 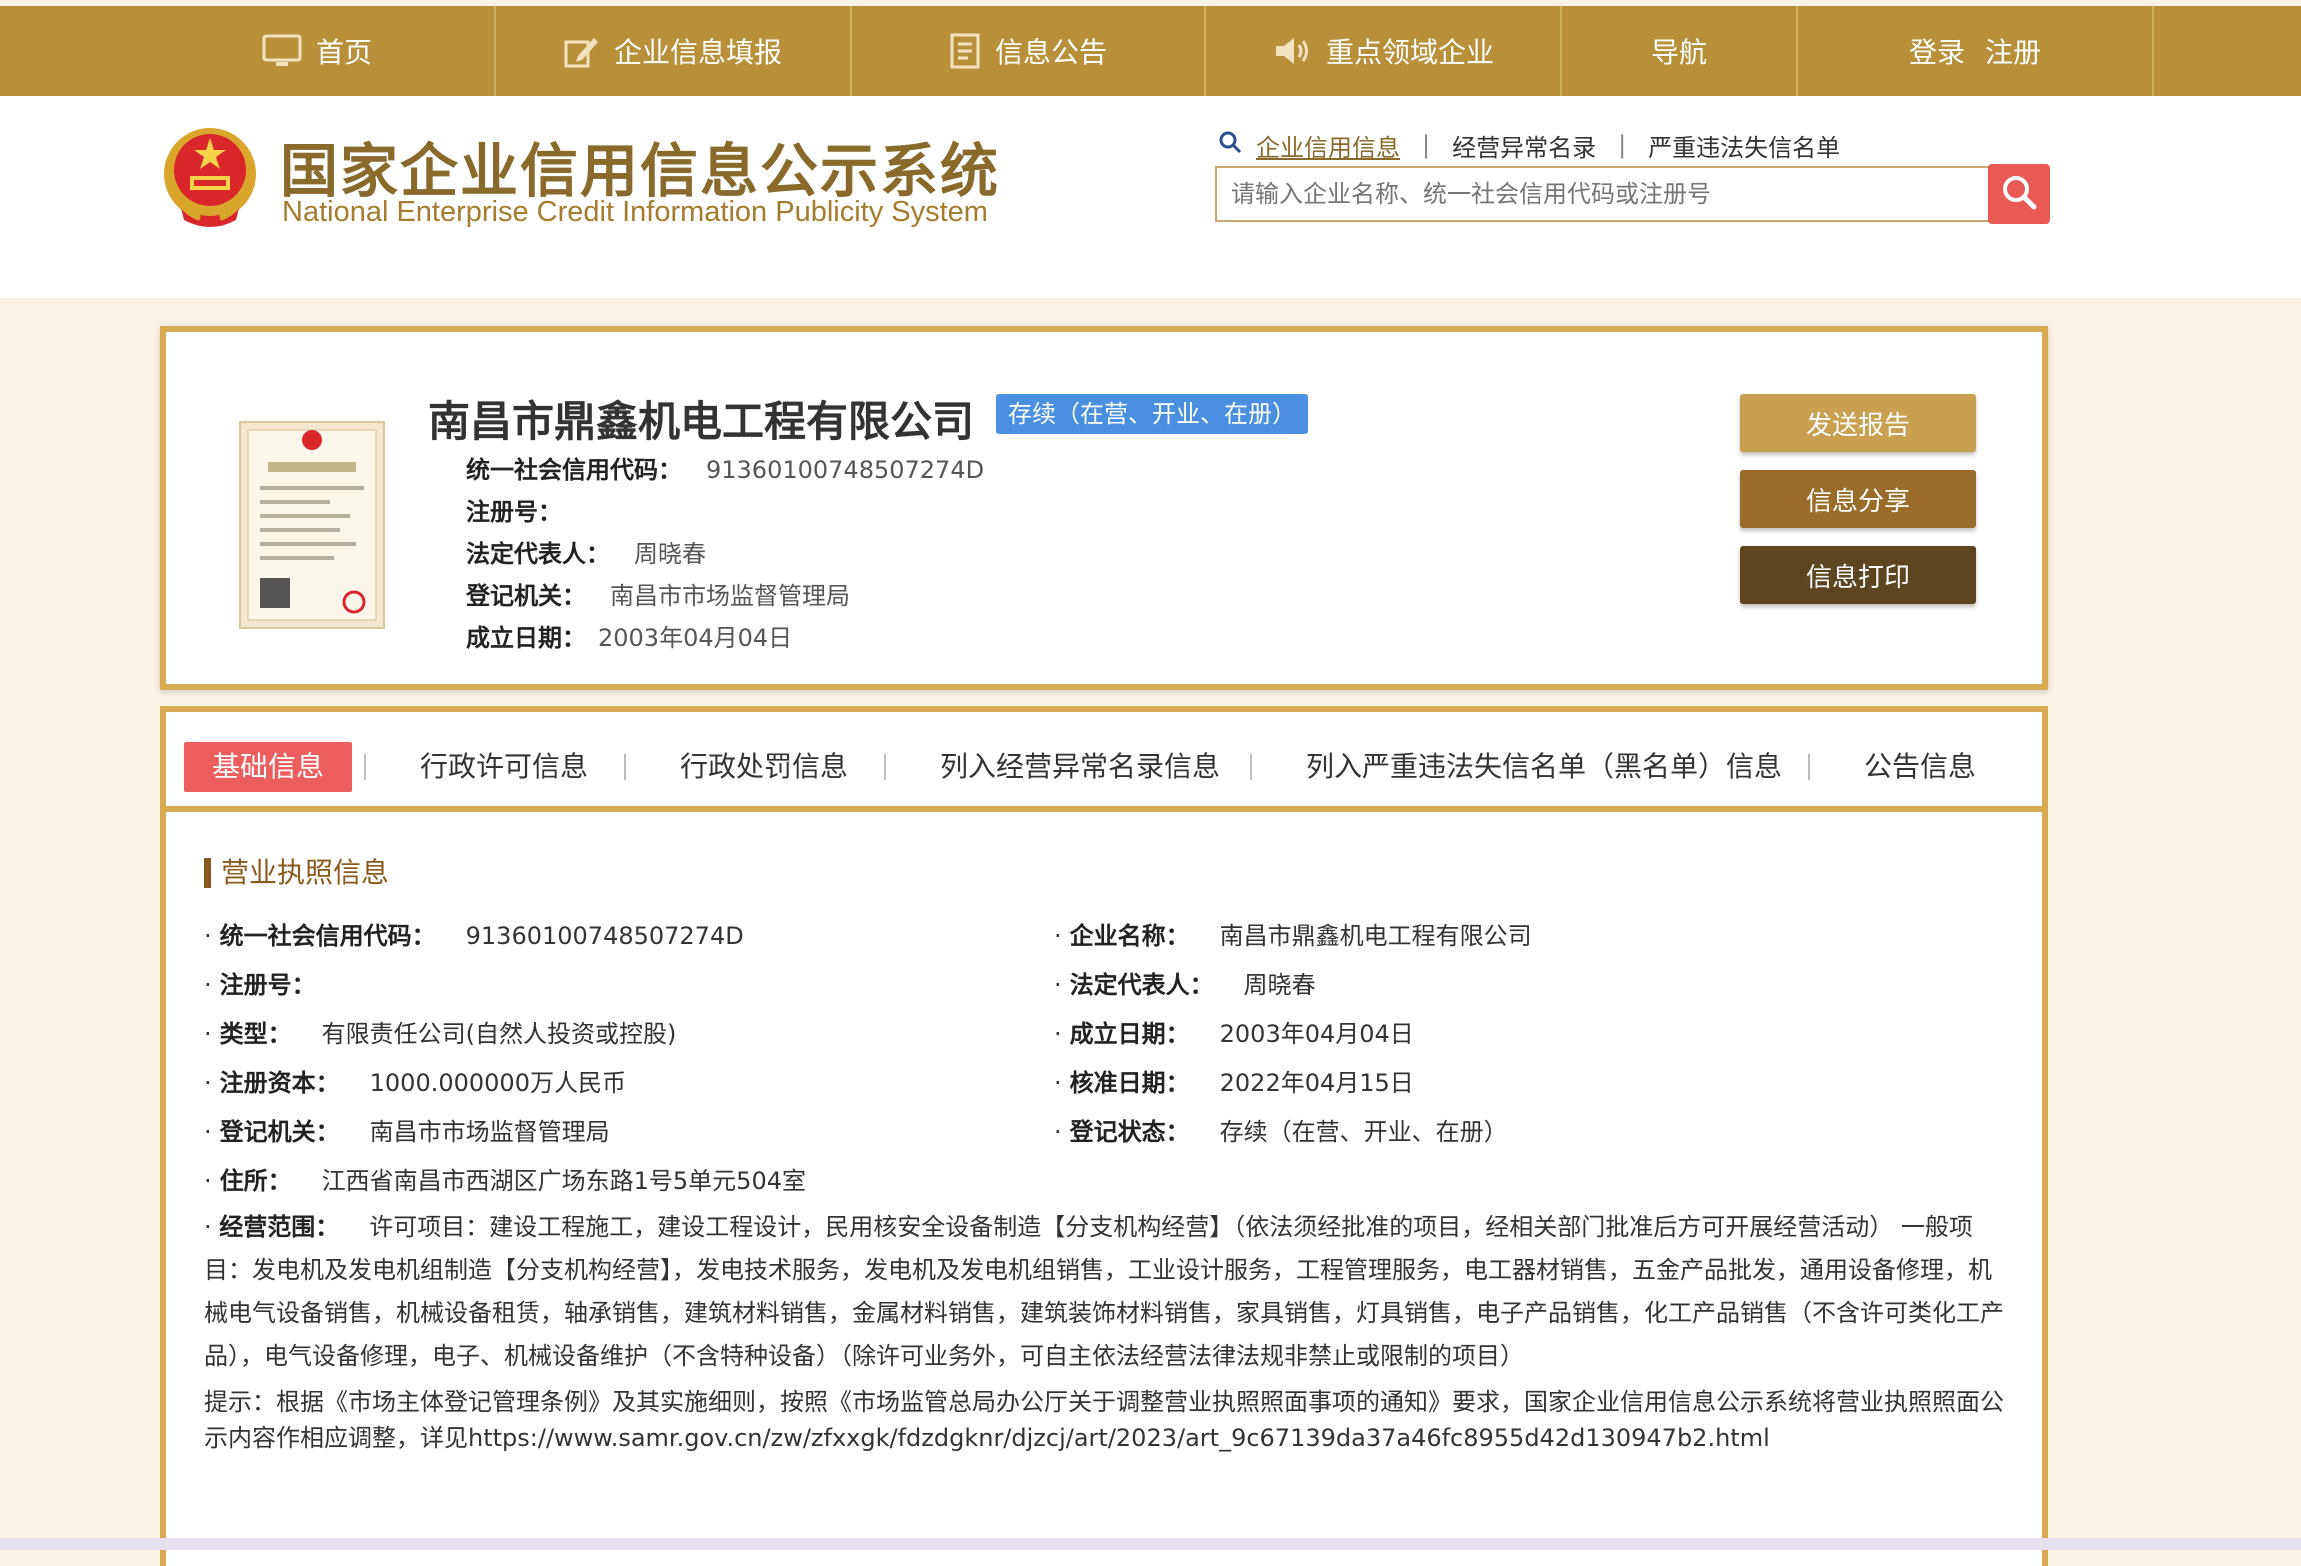 I want to click on legal-rep-row: 法定代表人： 周晓春, so click(x=586, y=551).